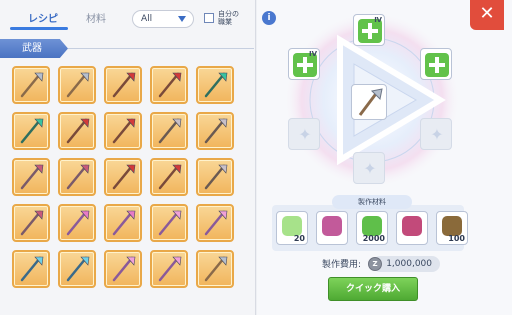 This screenshot has height=315, width=512. I want to click on craft-slot-right, so click(436, 64).